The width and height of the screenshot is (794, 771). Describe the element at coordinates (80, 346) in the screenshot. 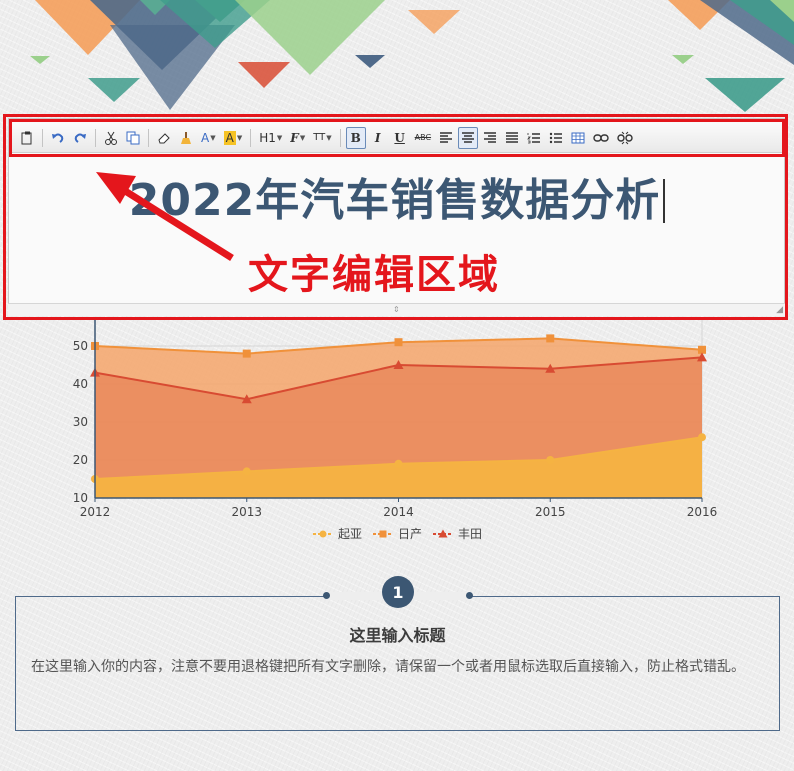

I see `y-tick-label: 50` at that location.